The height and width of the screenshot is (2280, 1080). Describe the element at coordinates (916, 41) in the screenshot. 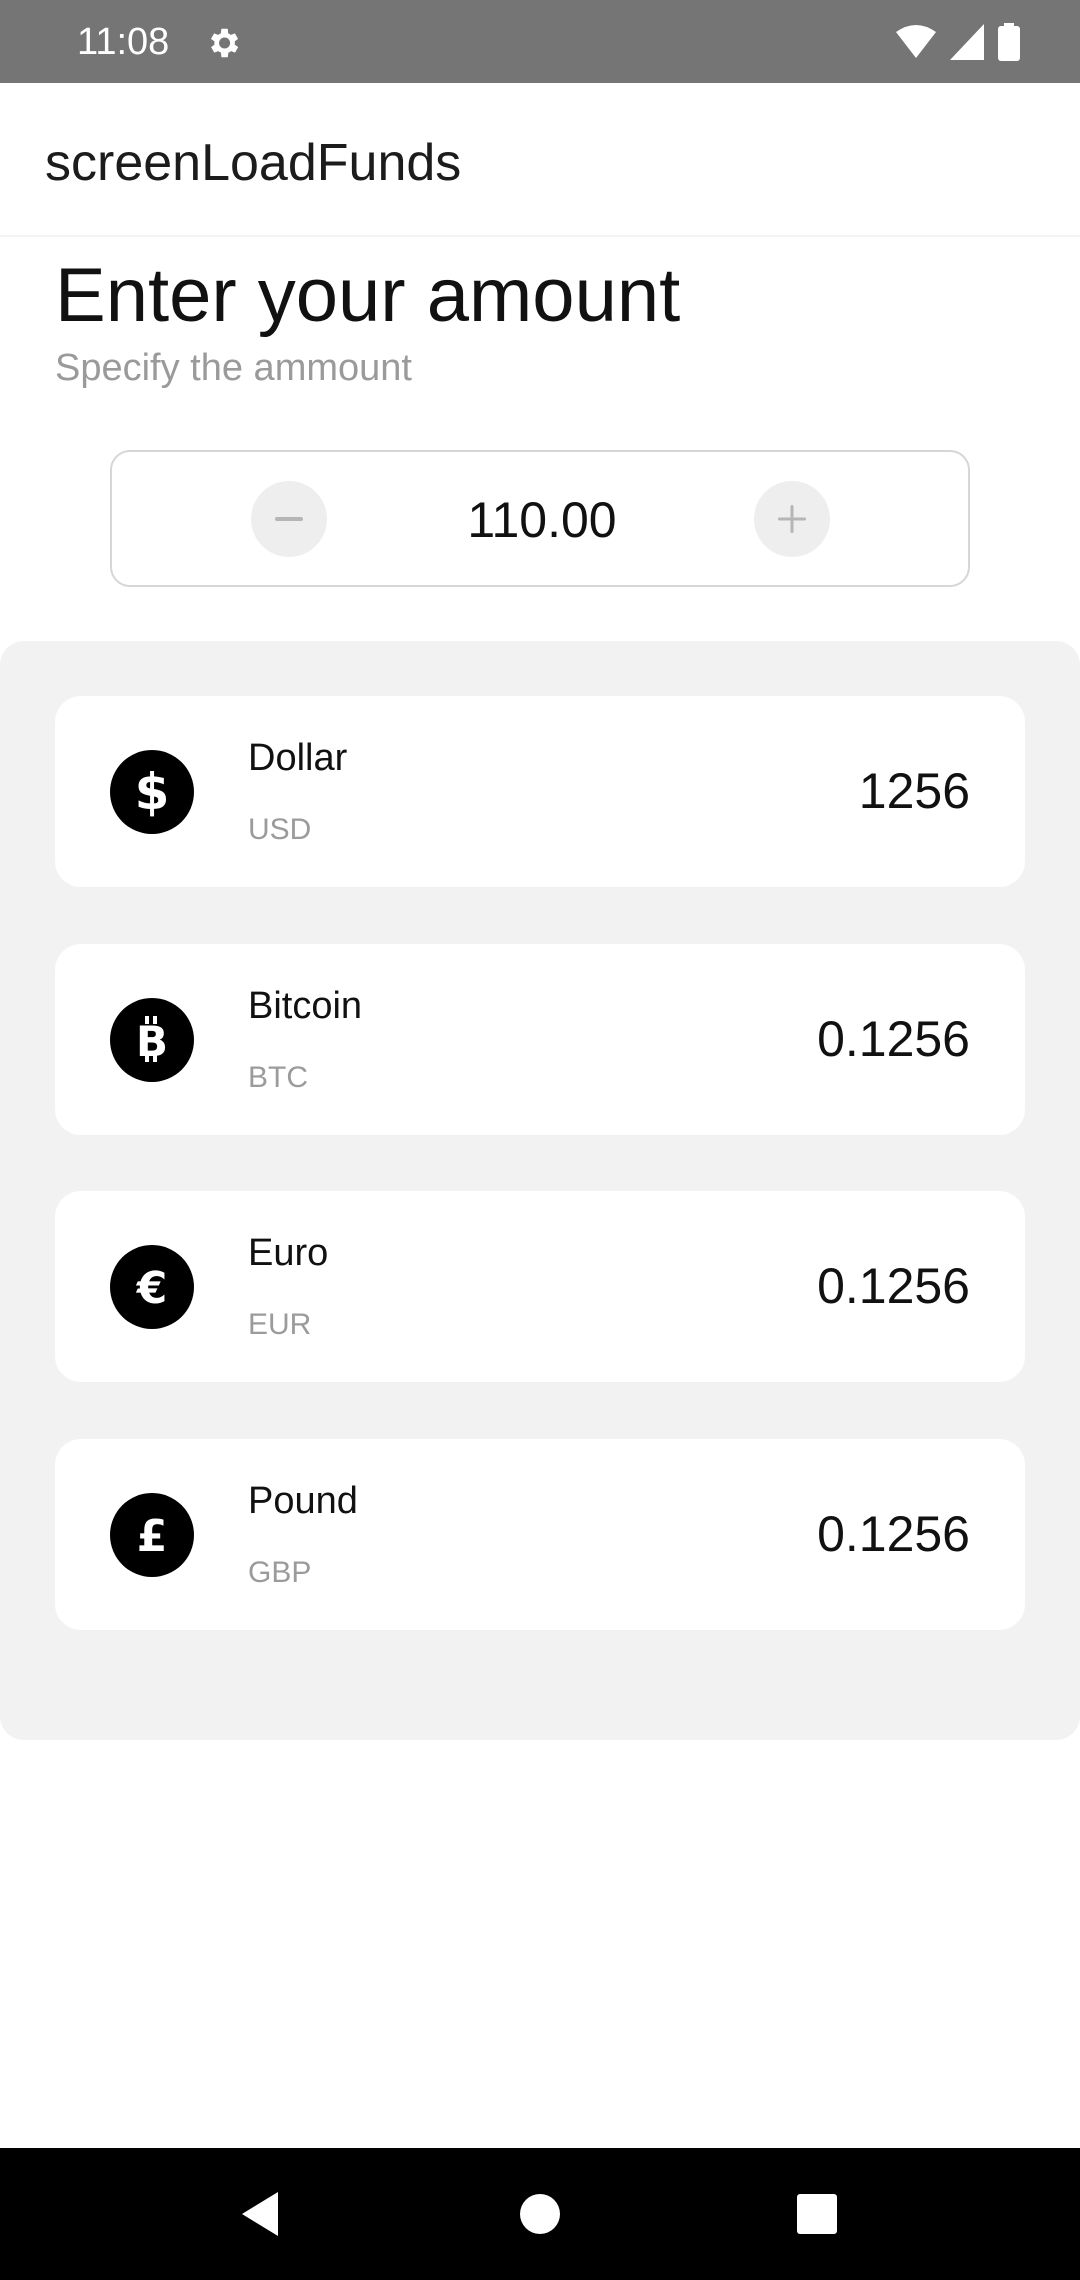

I see `wifi-icon` at that location.